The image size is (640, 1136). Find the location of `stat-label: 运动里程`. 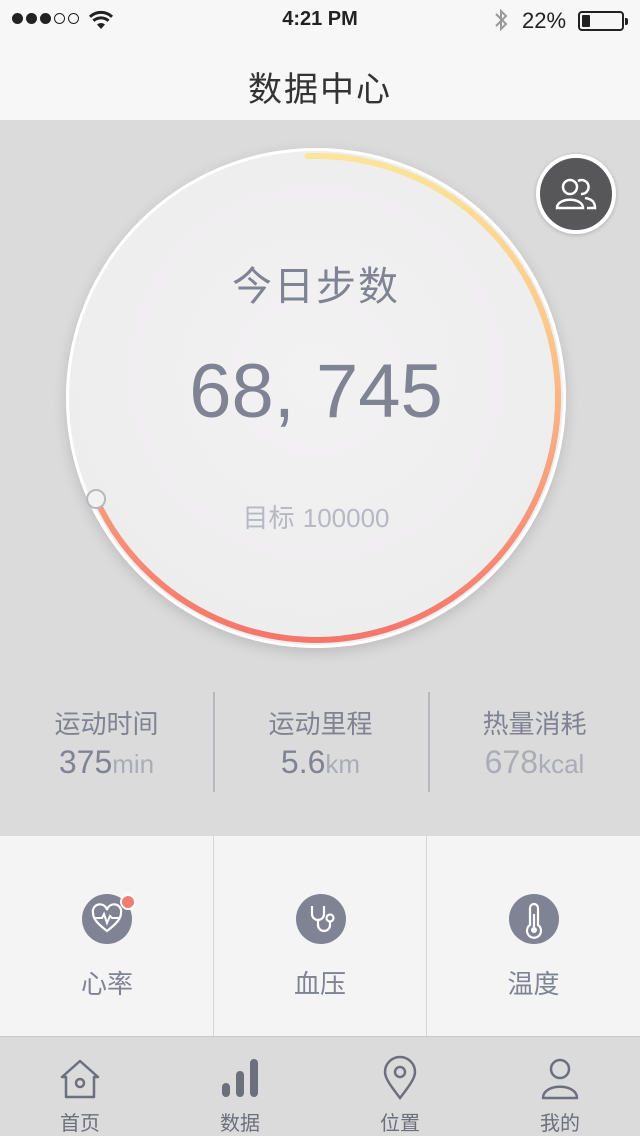

stat-label: 运动里程 is located at coordinates (320, 725).